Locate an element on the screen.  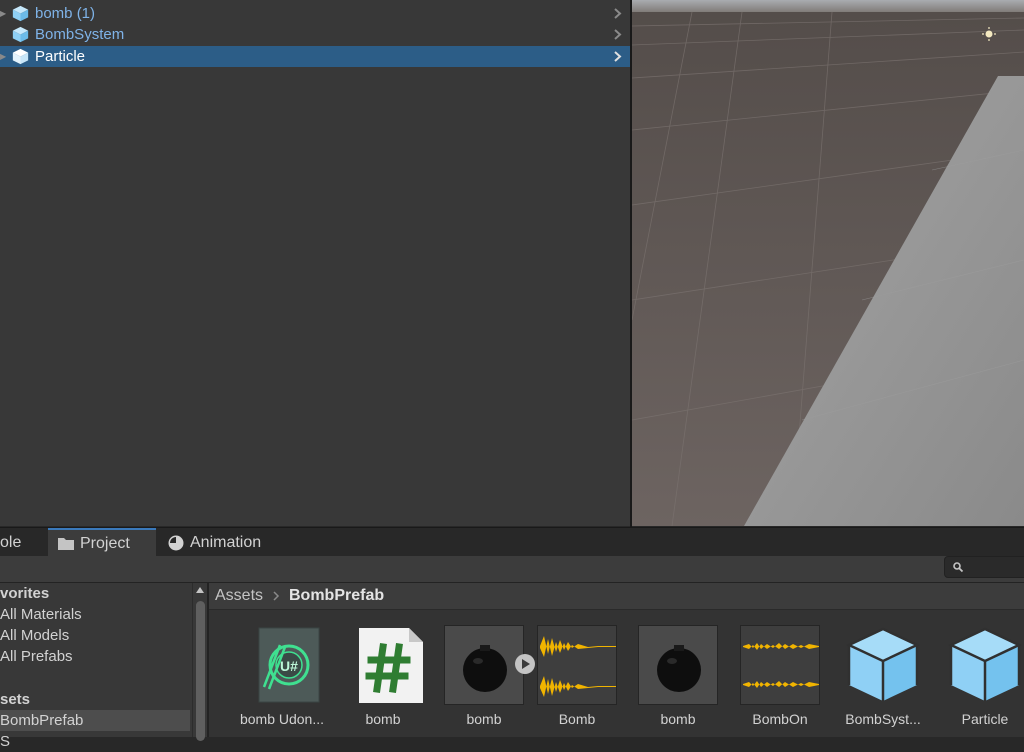
project-toolbar is located at coordinates (512, 569).